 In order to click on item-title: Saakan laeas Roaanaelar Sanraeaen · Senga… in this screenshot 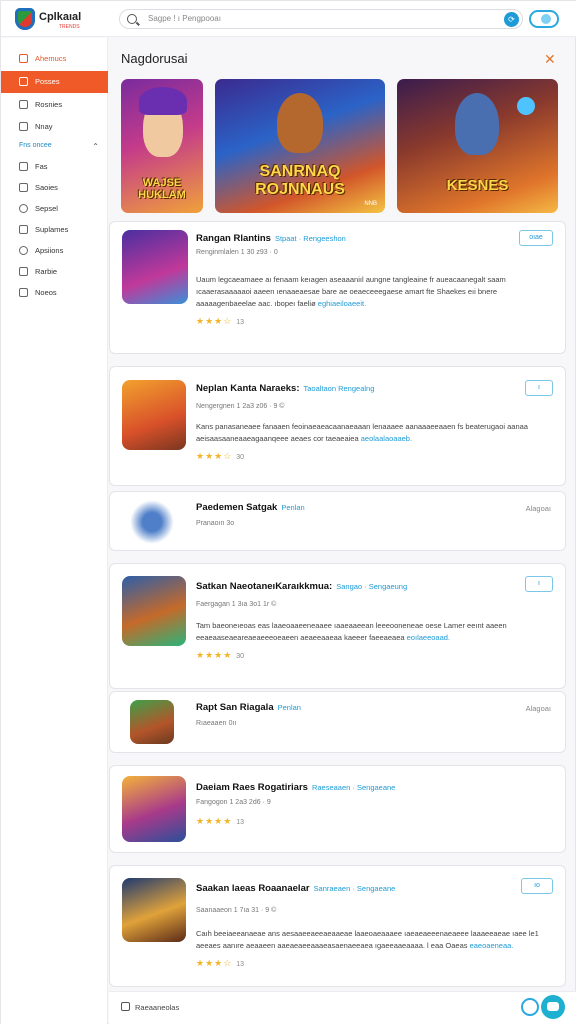, I will do `click(296, 888)`.